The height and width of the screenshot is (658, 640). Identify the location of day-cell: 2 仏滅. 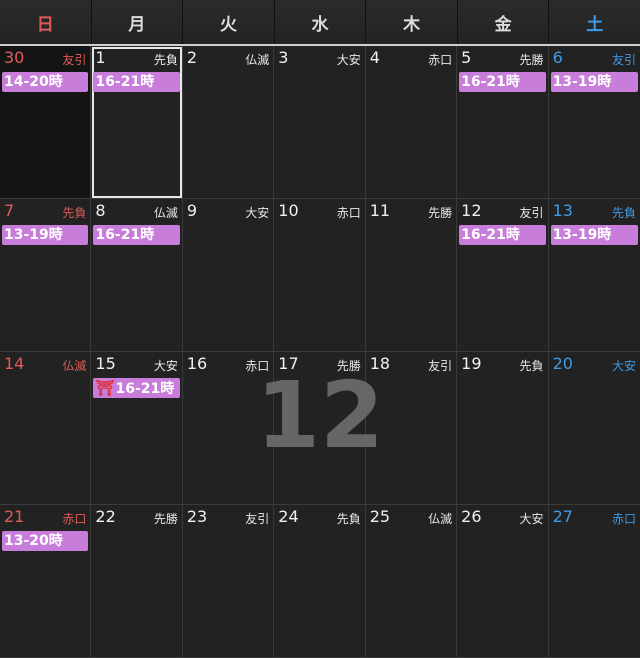
(228, 122).